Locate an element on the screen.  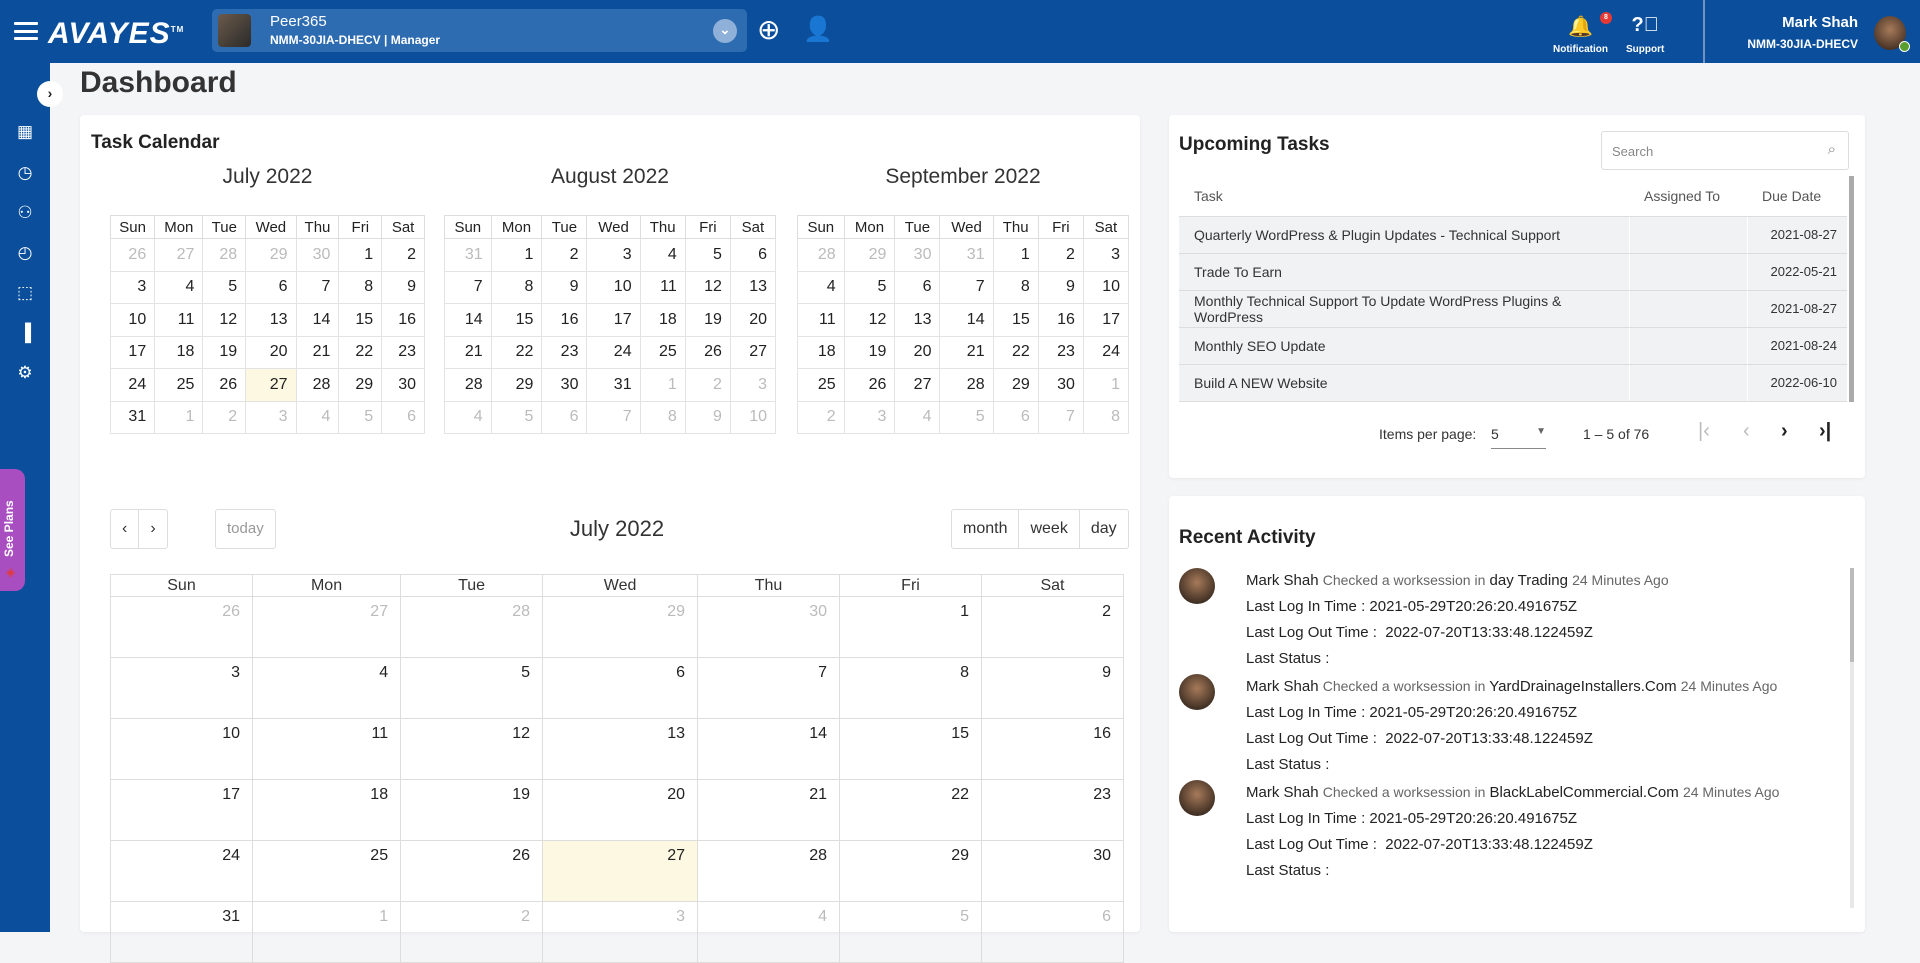
scrollbar is located at coordinates (1852, 738).